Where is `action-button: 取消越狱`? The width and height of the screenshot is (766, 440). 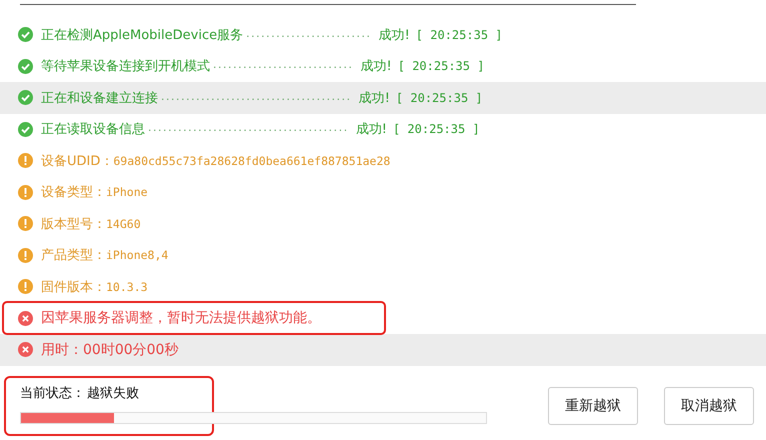 action-button: 取消越狱 is located at coordinates (709, 405).